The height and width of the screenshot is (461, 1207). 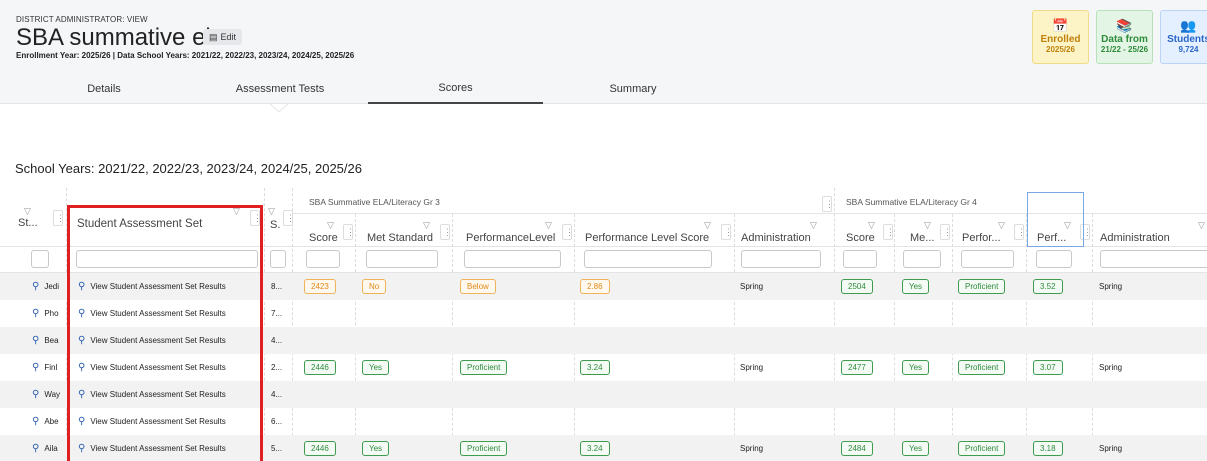 What do you see at coordinates (512, 259) in the screenshot?
I see `filter-input-g3-level` at bounding box center [512, 259].